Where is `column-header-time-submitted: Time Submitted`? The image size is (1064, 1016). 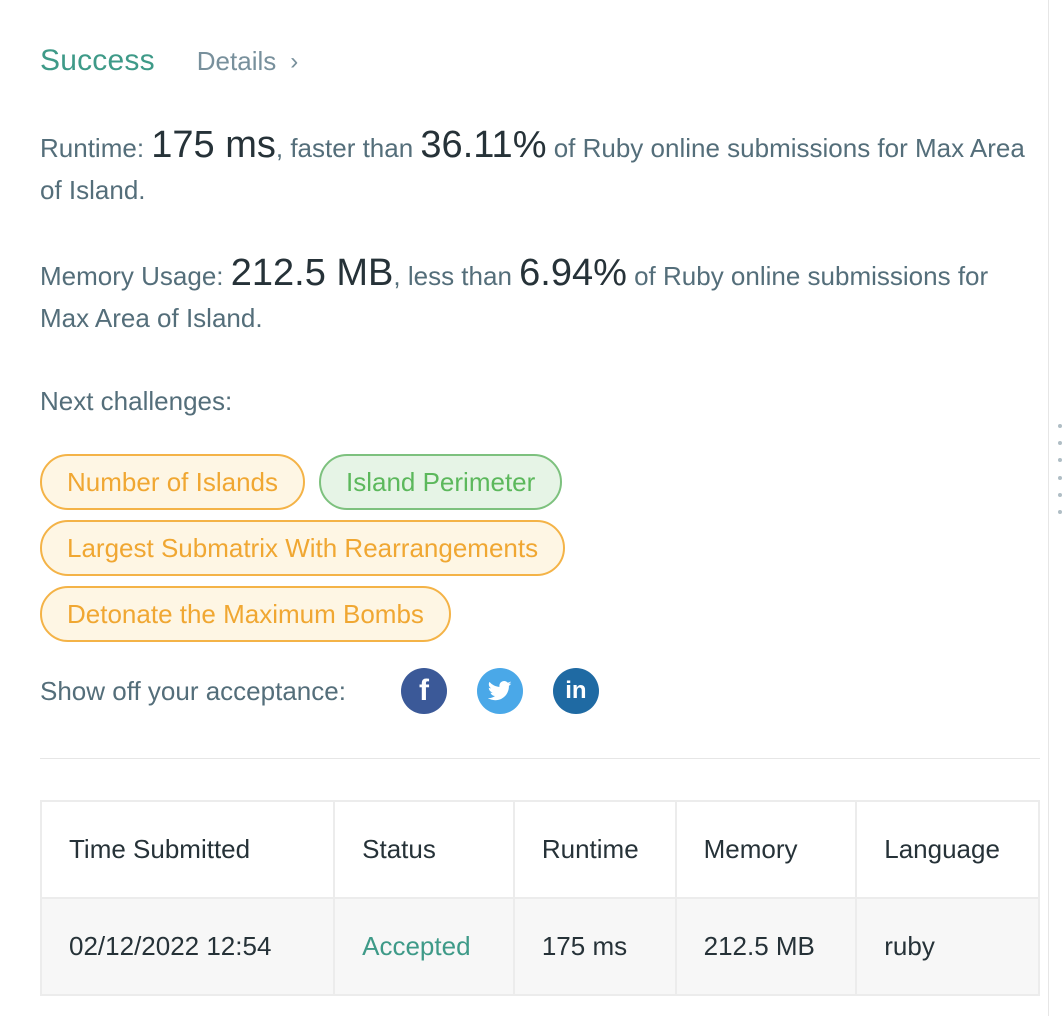 column-header-time-submitted: Time Submitted is located at coordinates (187, 849).